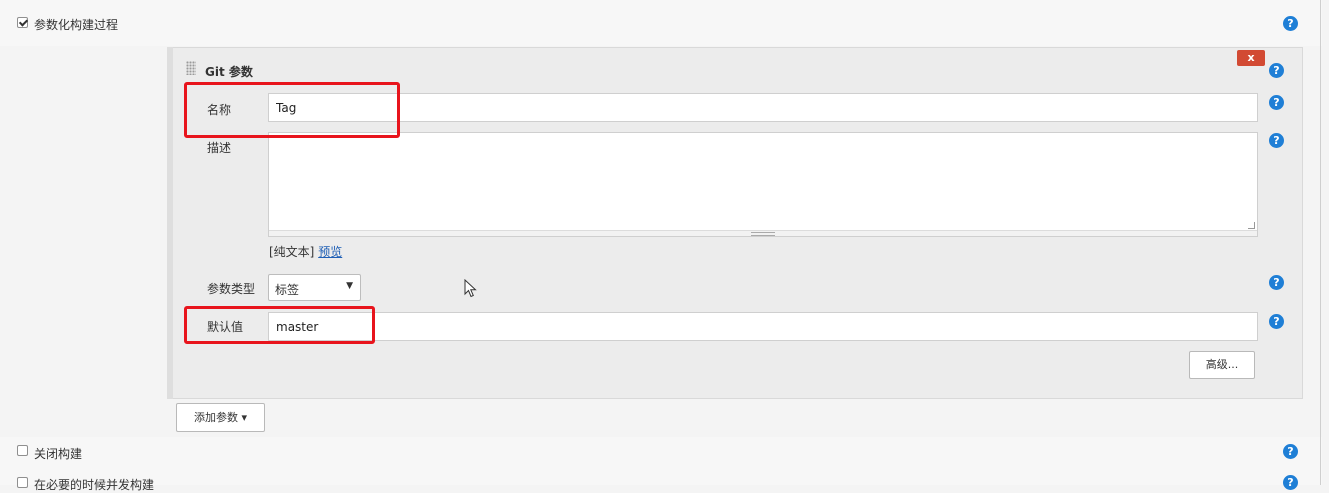 This screenshot has width=1329, height=493. I want to click on drag-handle-icon, so click(191, 68).